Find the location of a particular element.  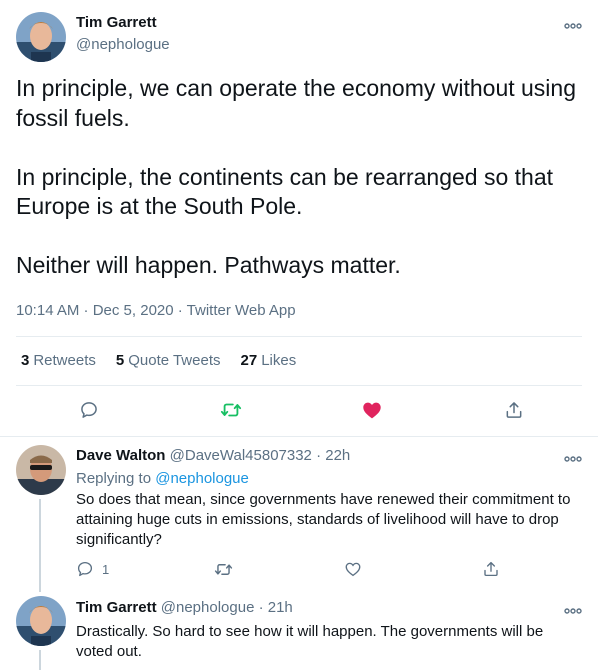

replying-to: Replying to @nephologue is located at coordinates (162, 478).